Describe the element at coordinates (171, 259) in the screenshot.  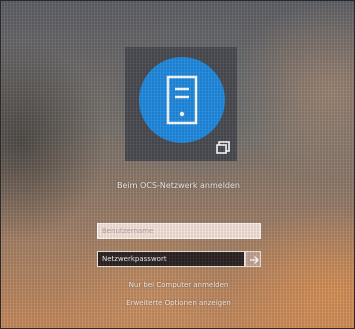
I see `password-field` at that location.